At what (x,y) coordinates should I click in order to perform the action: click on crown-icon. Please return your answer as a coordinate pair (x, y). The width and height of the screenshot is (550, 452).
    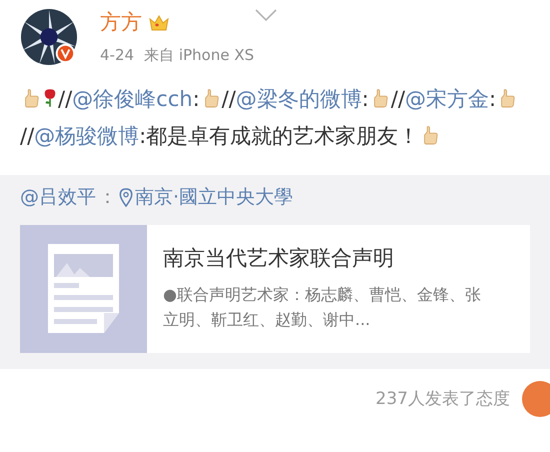
    Looking at the image, I should click on (159, 23).